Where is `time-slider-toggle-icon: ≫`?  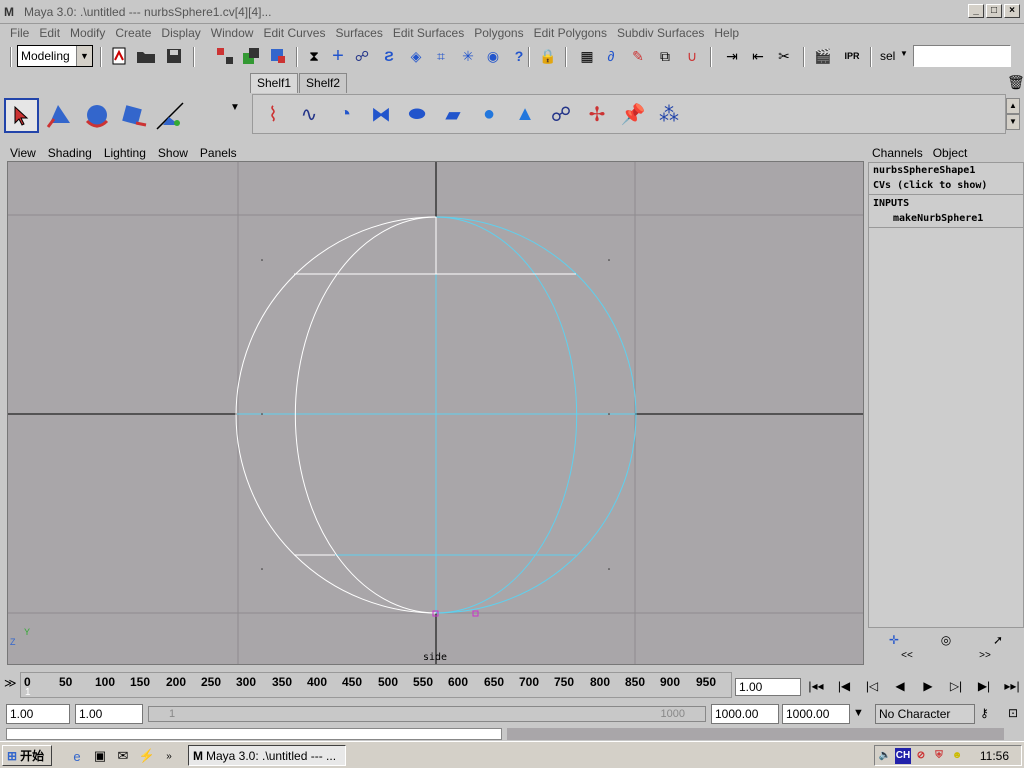
time-slider-toggle-icon: ≫ is located at coordinates (10, 683).